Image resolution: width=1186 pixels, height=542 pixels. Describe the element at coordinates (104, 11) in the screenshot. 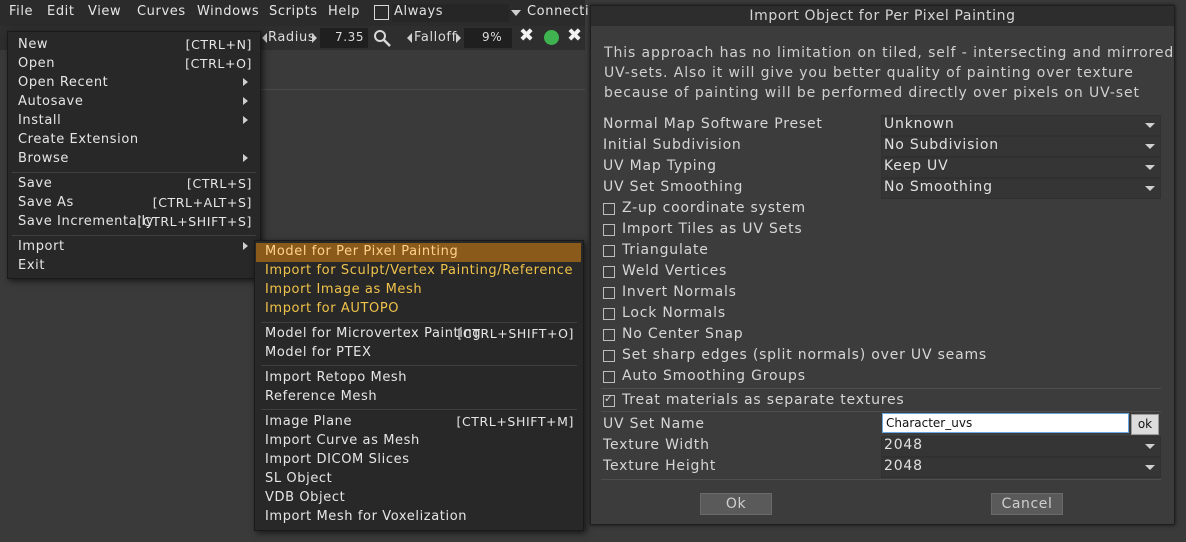

I see `menu-view: View` at that location.